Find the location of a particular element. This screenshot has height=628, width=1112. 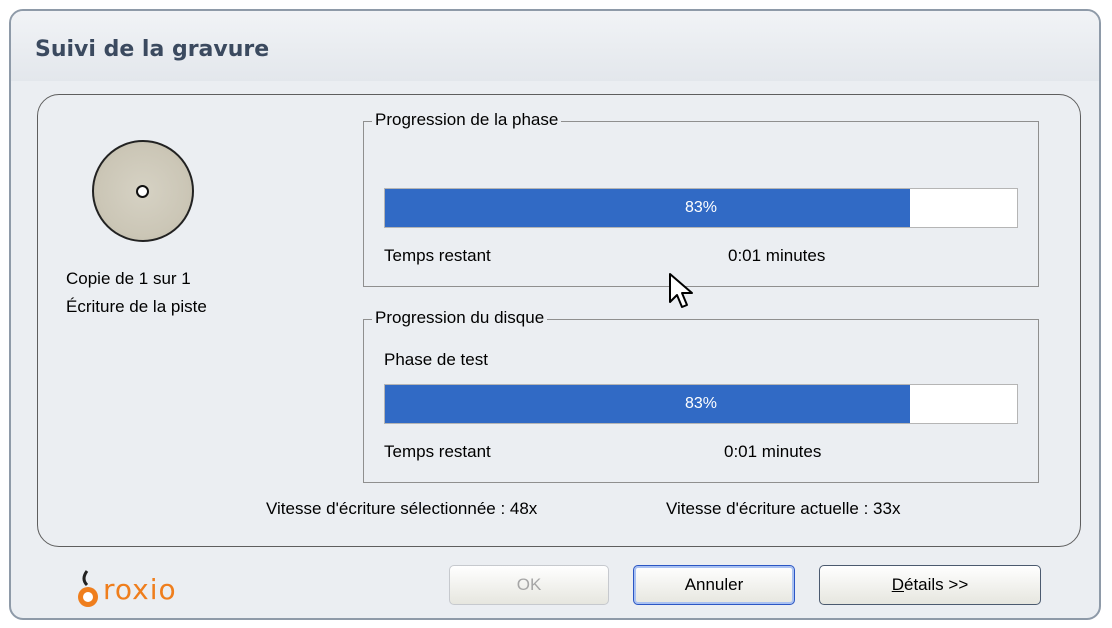

disc-progress-bar: 83% is located at coordinates (701, 404).